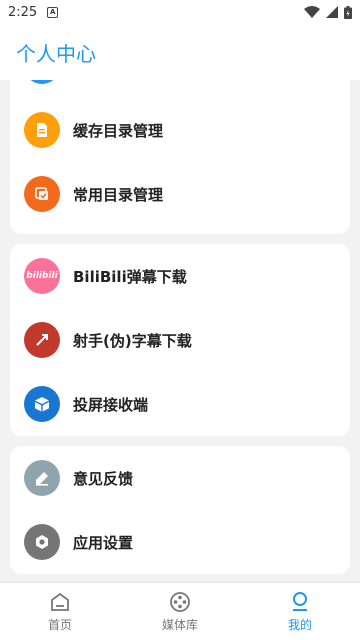 The width and height of the screenshot is (360, 640). I want to click on feedback-icon, so click(42, 478).